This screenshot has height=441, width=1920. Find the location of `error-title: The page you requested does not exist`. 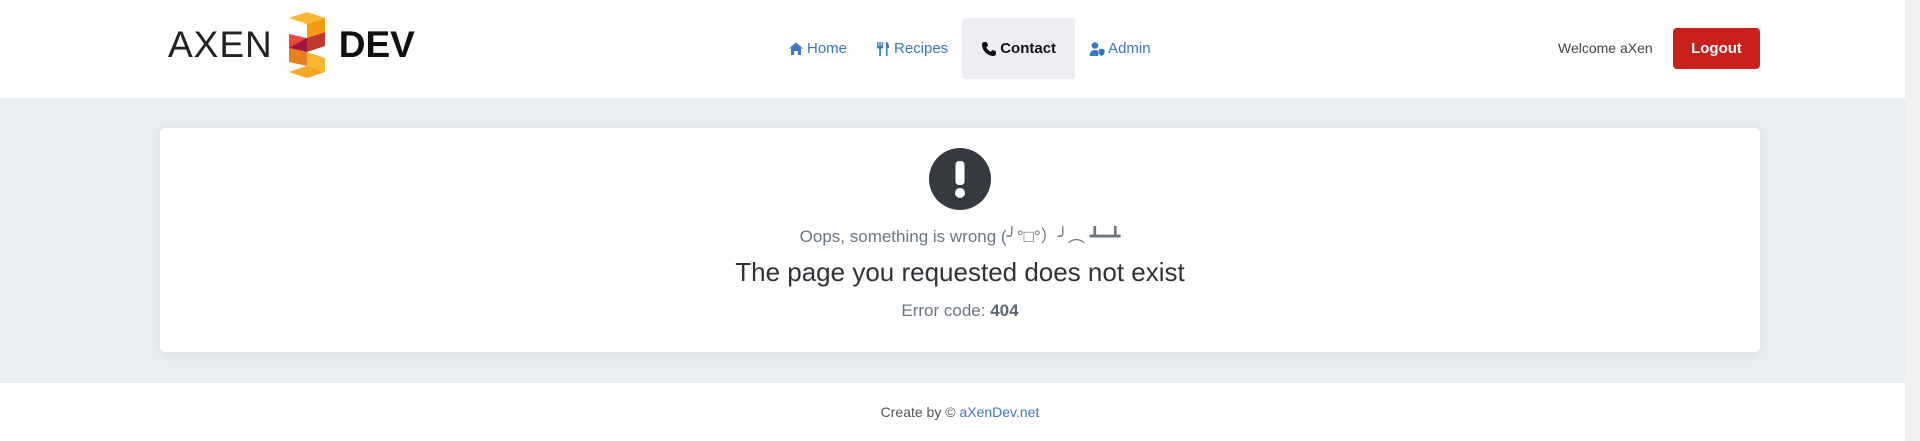

error-title: The page you requested does not exist is located at coordinates (960, 272).